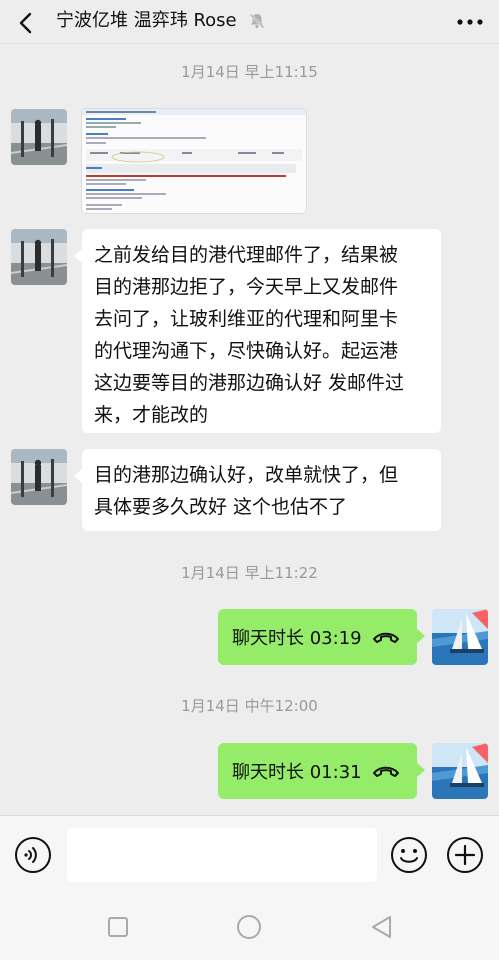 The image size is (499, 960). Describe the element at coordinates (246, 255) in the screenshot. I see `message-line: 之前发给目的港代理邮件了，结果被` at that location.